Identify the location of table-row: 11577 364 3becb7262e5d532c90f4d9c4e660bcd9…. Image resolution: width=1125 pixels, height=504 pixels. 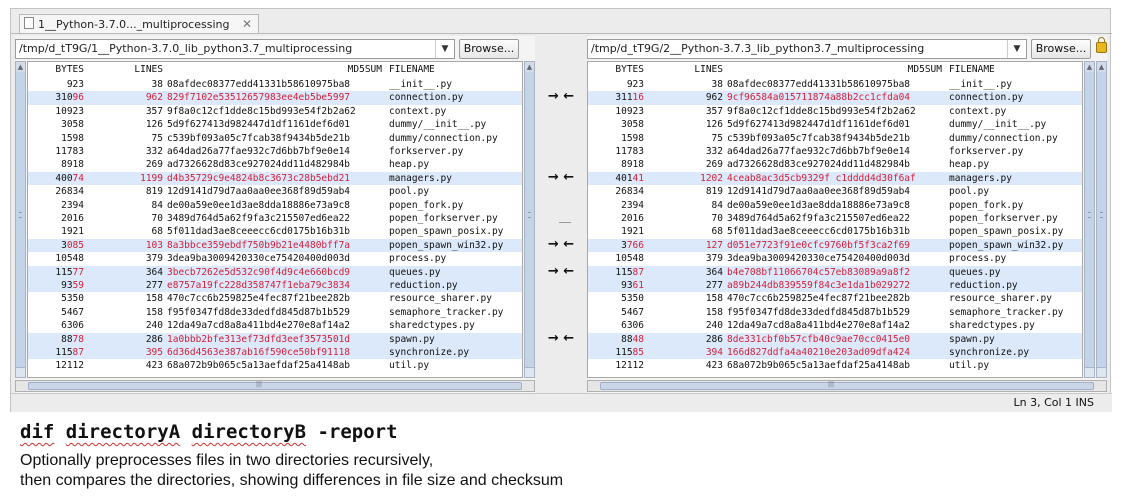
(275, 272).